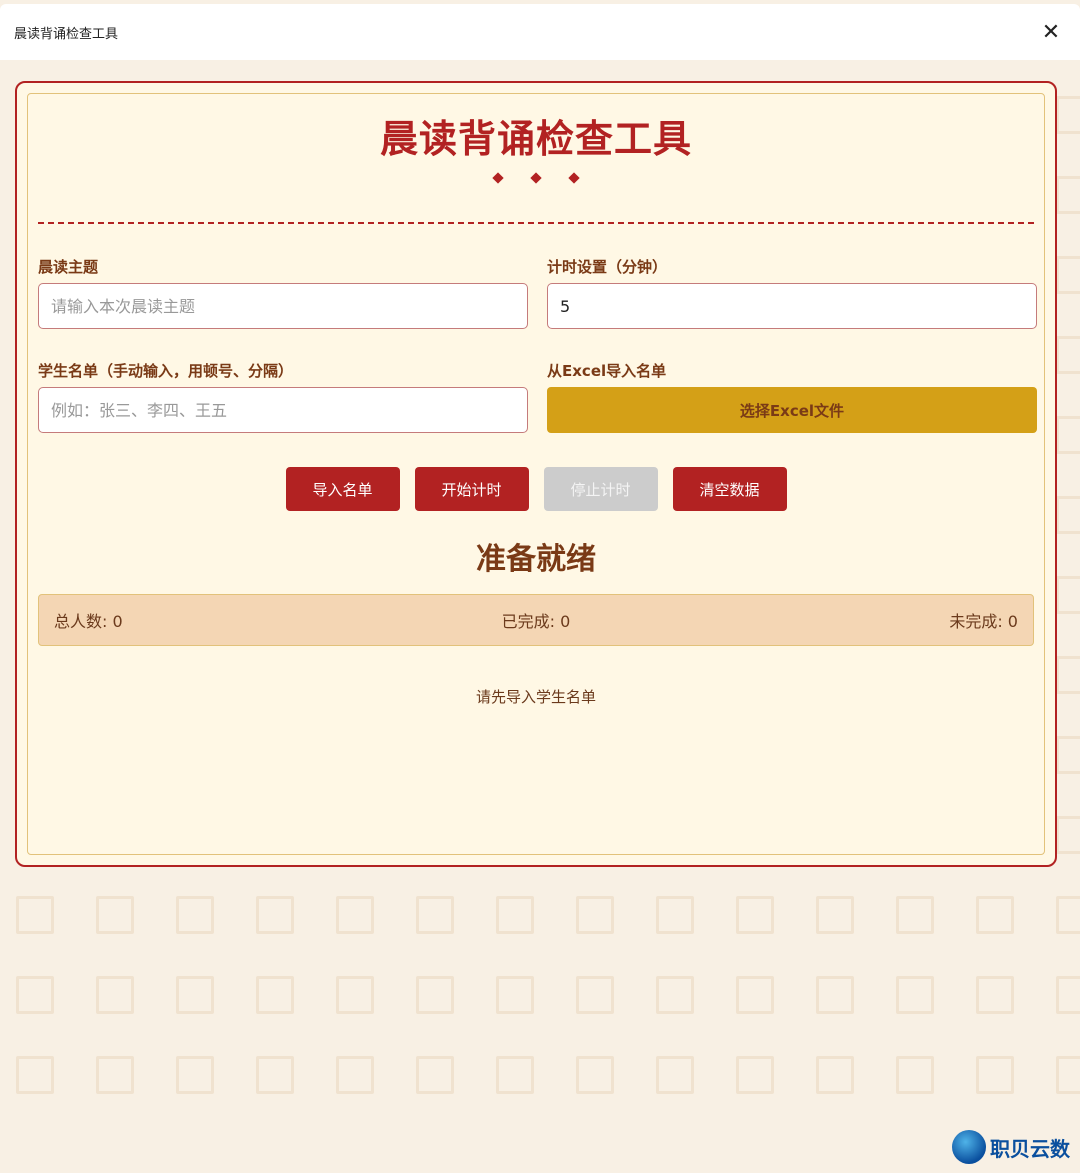 The height and width of the screenshot is (1173, 1080). What do you see at coordinates (1030, 1148) in the screenshot?
I see `watermark-text: 职贝云数` at bounding box center [1030, 1148].